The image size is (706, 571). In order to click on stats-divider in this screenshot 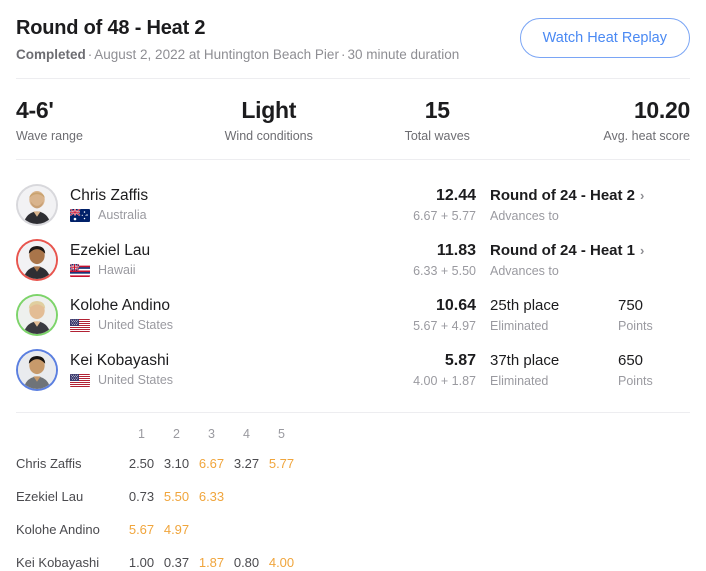, I will do `click(353, 159)`.